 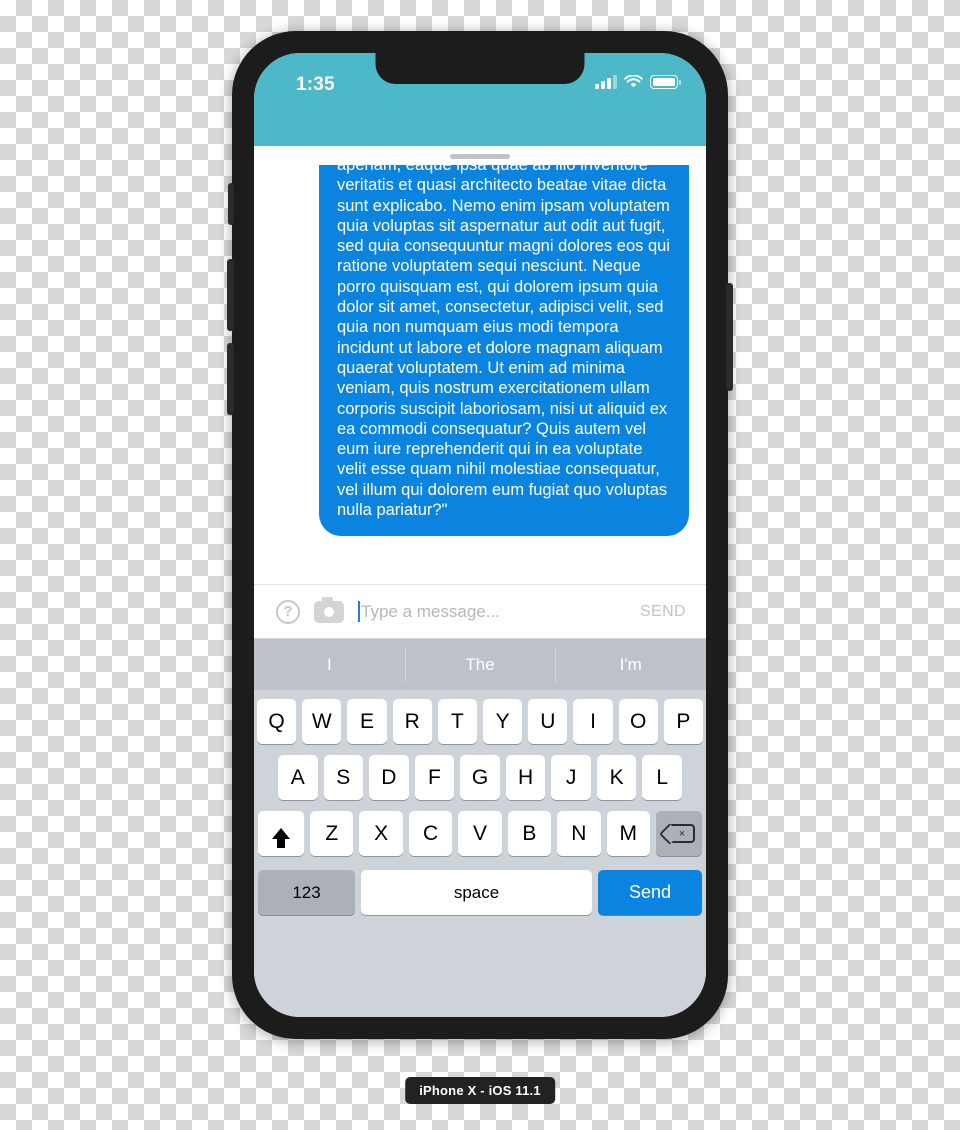 What do you see at coordinates (571, 777) in the screenshot?
I see `key-j: J` at bounding box center [571, 777].